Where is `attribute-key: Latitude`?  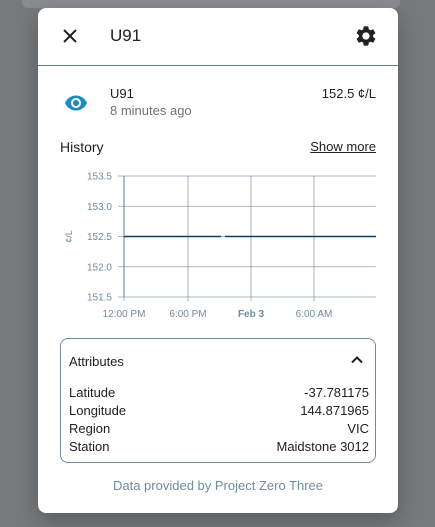 attribute-key: Latitude is located at coordinates (92, 392).